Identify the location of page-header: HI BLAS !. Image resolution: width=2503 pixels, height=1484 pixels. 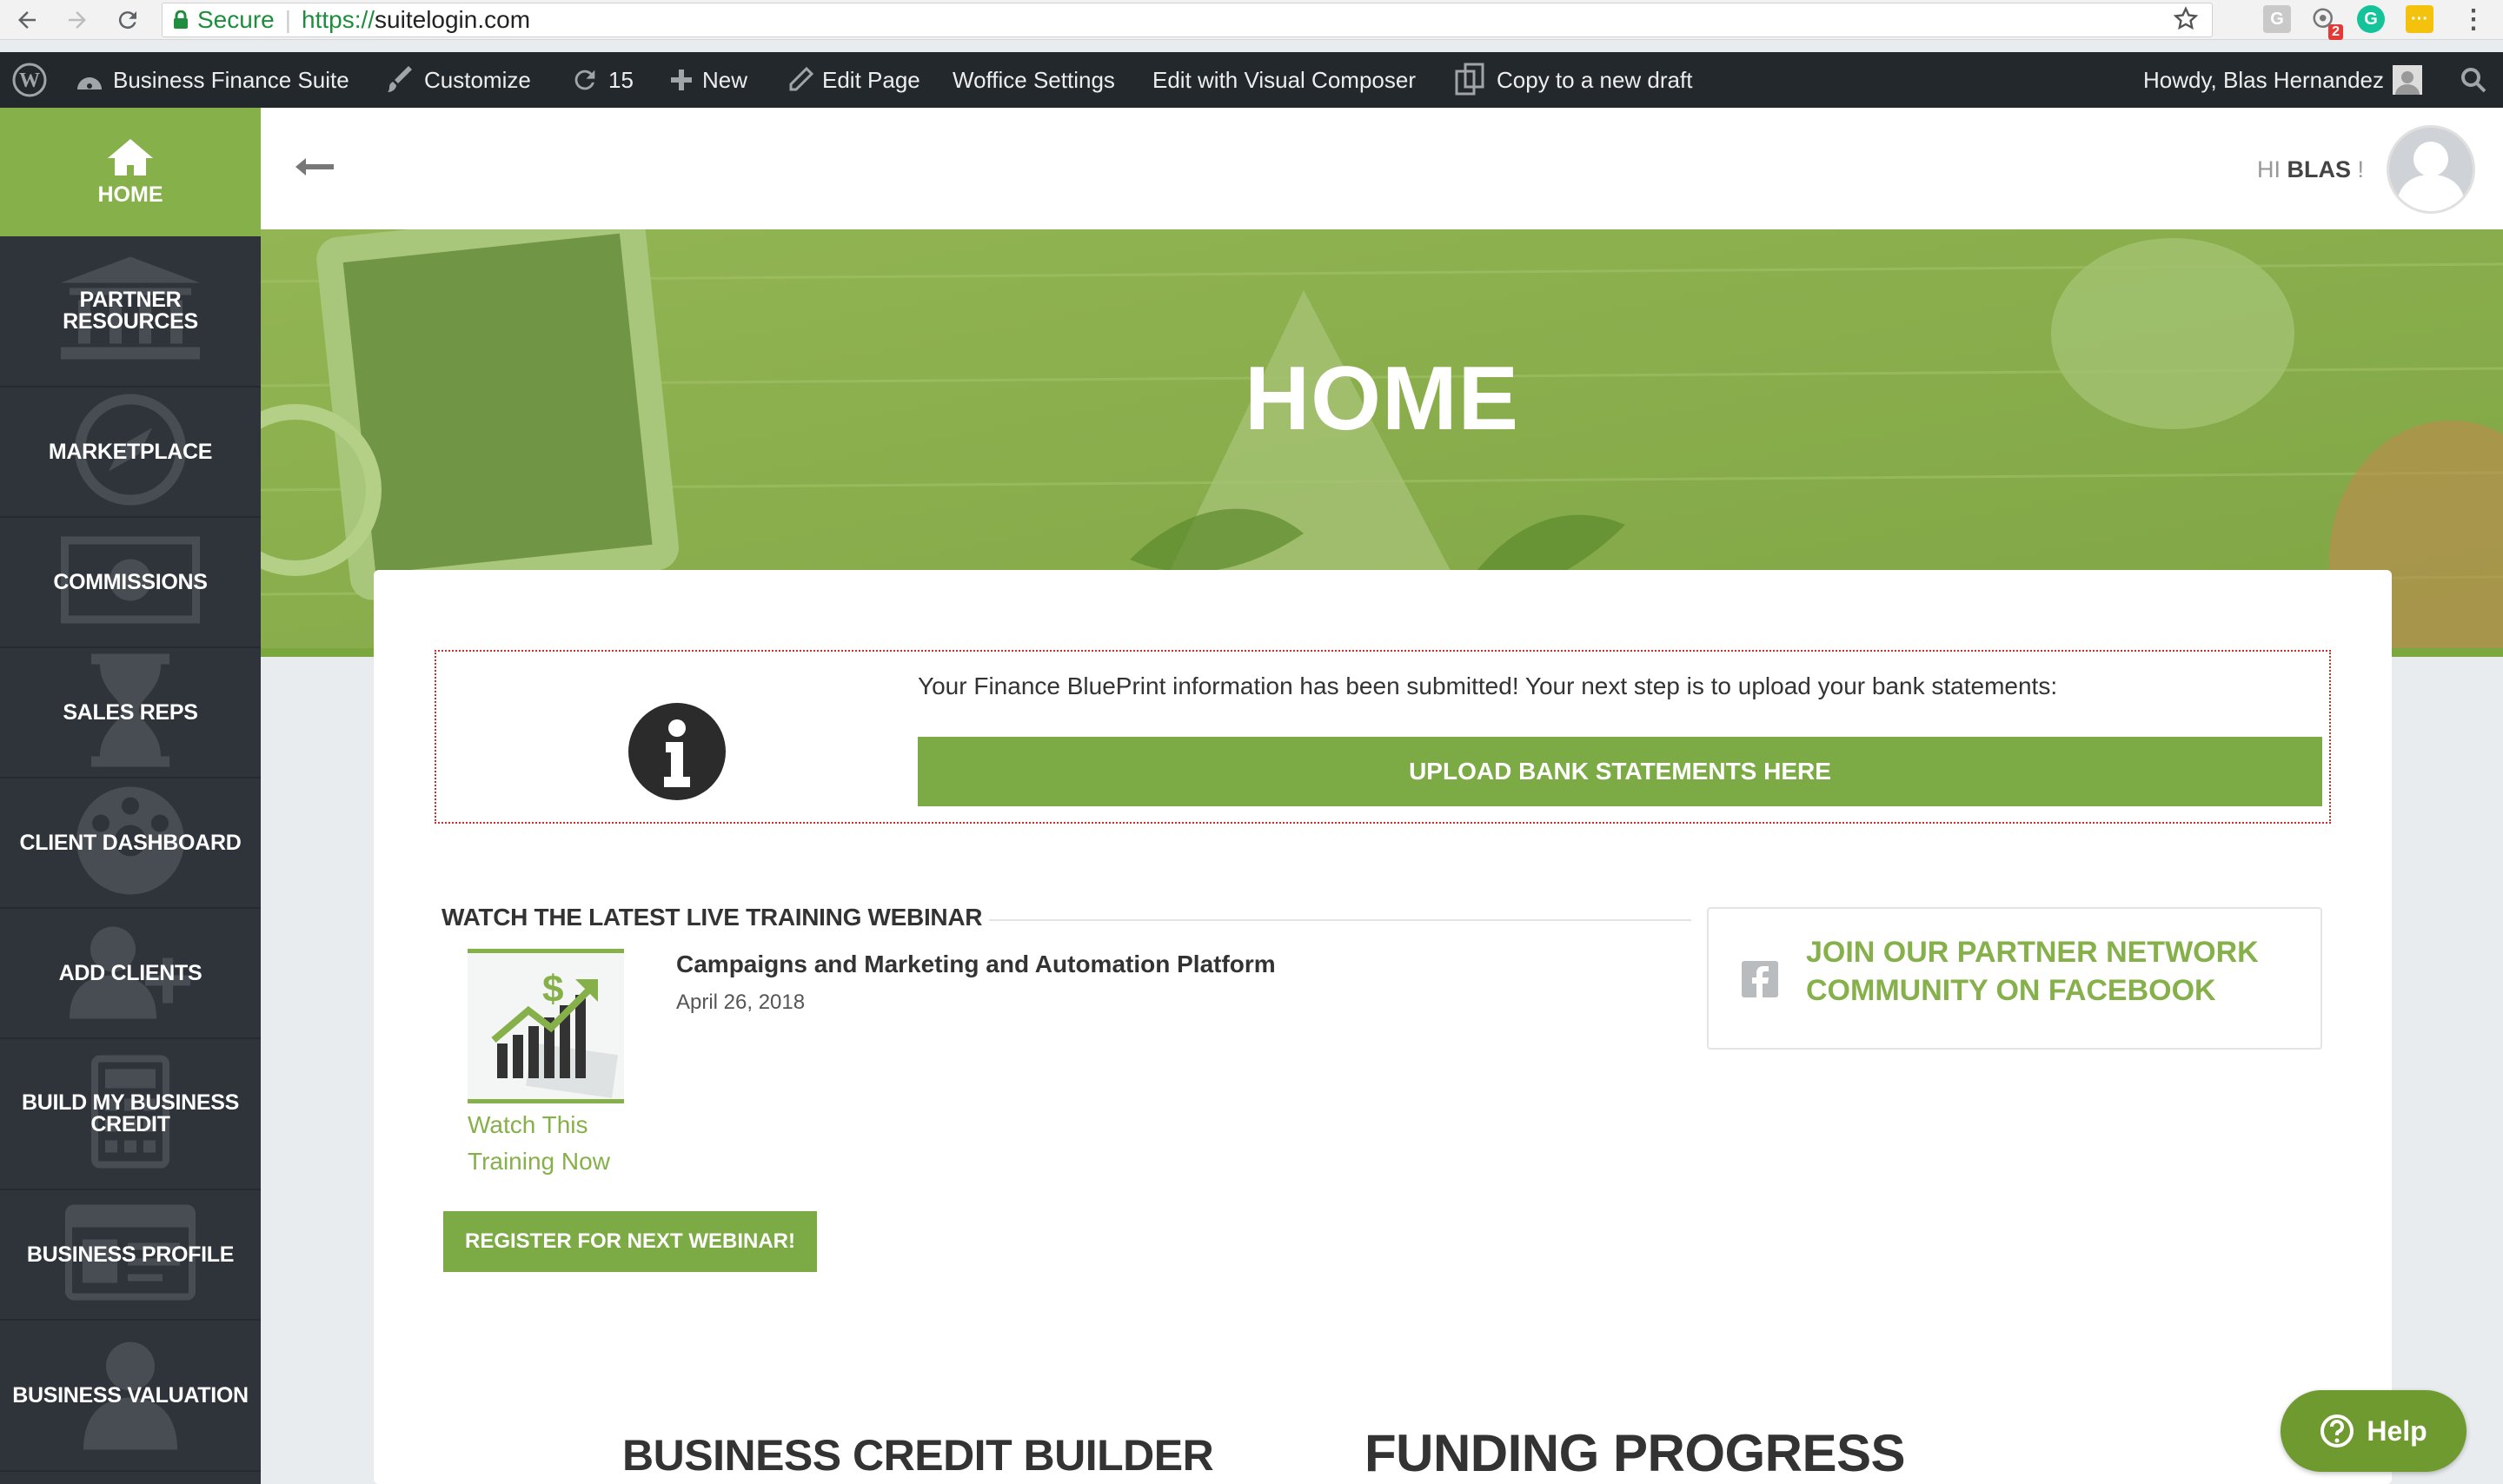
(1382, 168).